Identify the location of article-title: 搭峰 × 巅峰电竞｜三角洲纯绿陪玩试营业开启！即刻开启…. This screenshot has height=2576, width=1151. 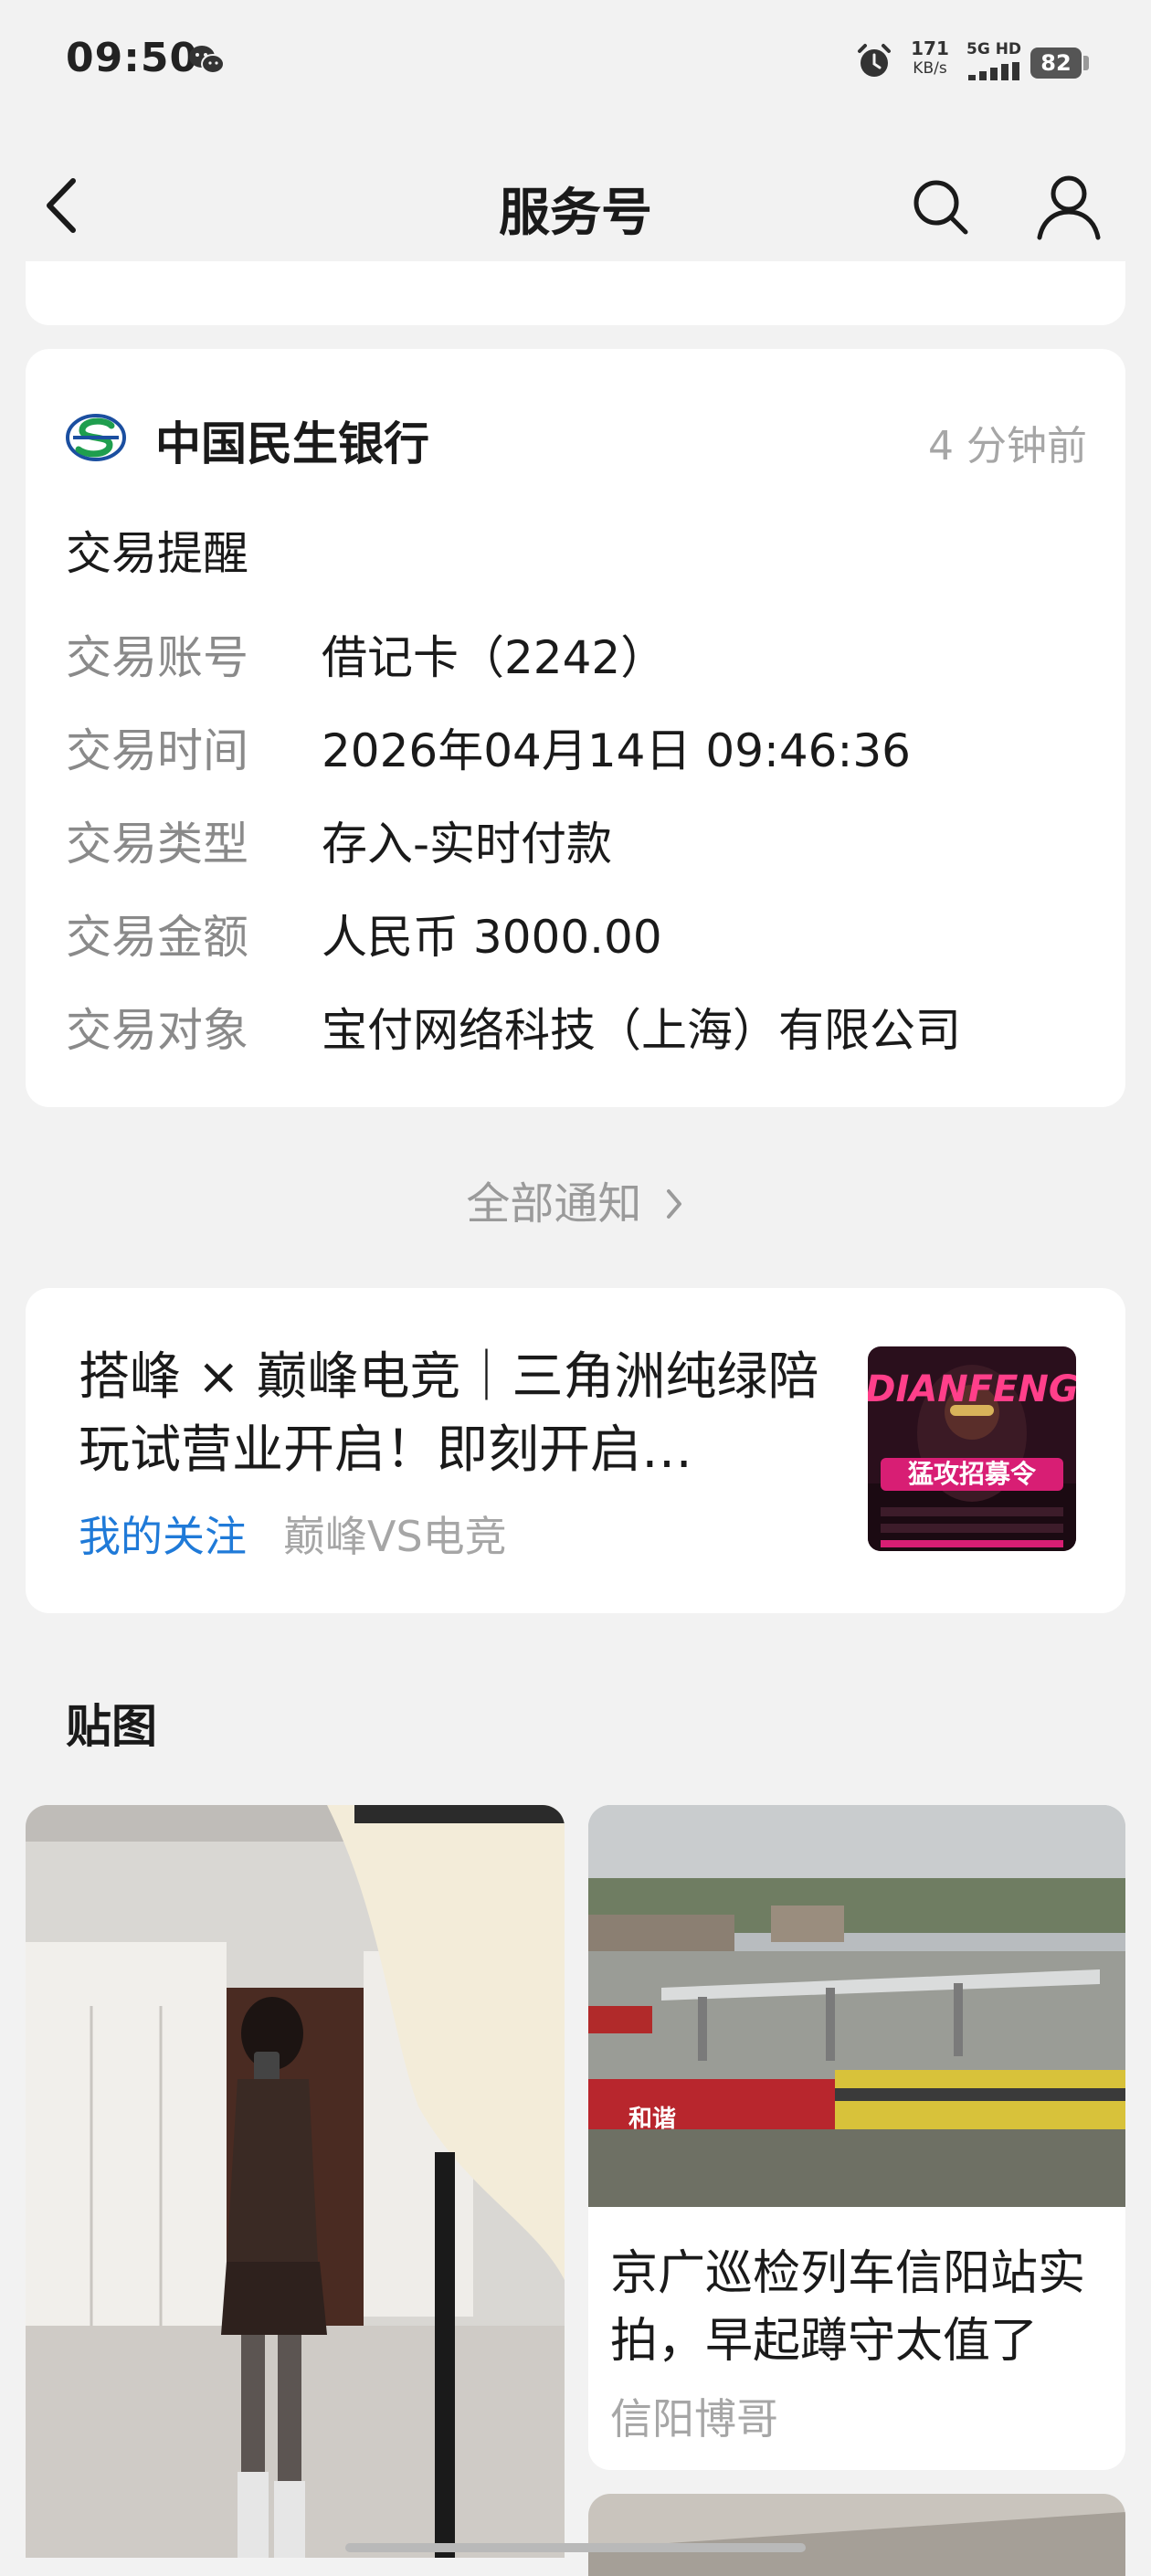
(462, 1414).